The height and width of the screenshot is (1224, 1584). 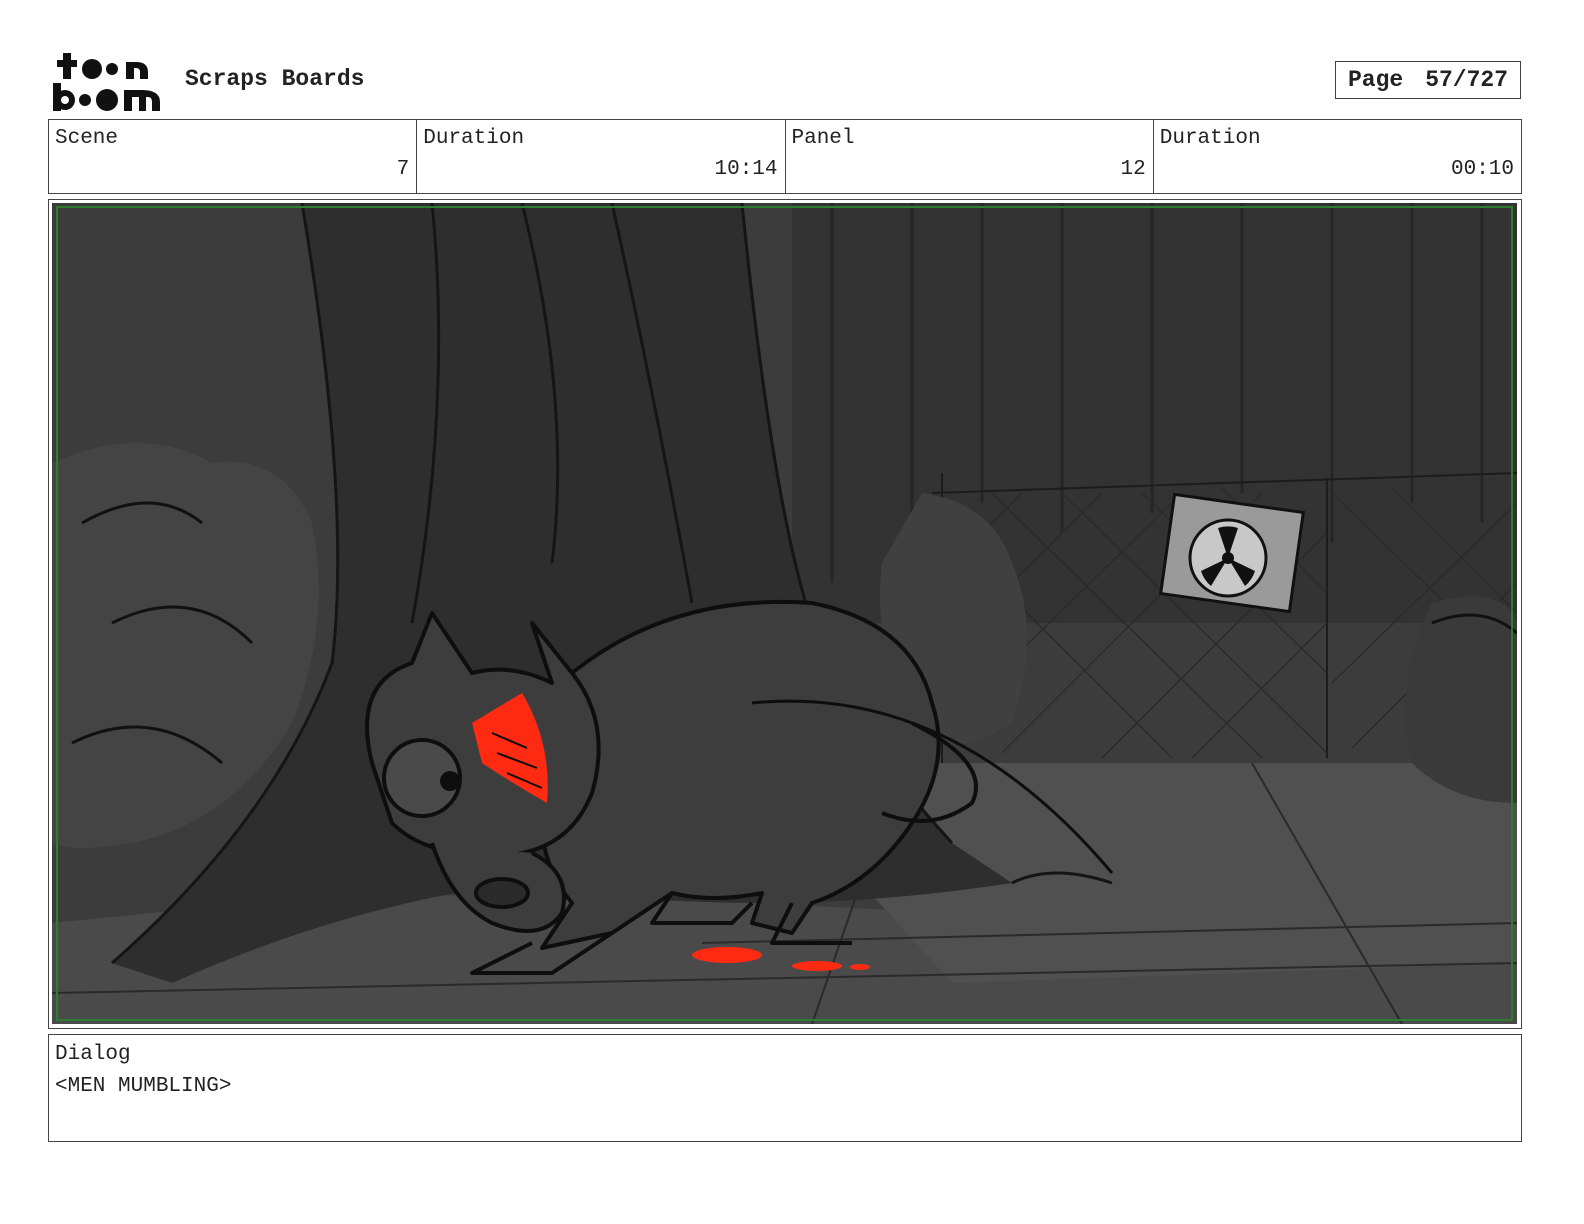 I want to click on dialog-text: <MEN MUMBLING>, so click(x=143, y=1086).